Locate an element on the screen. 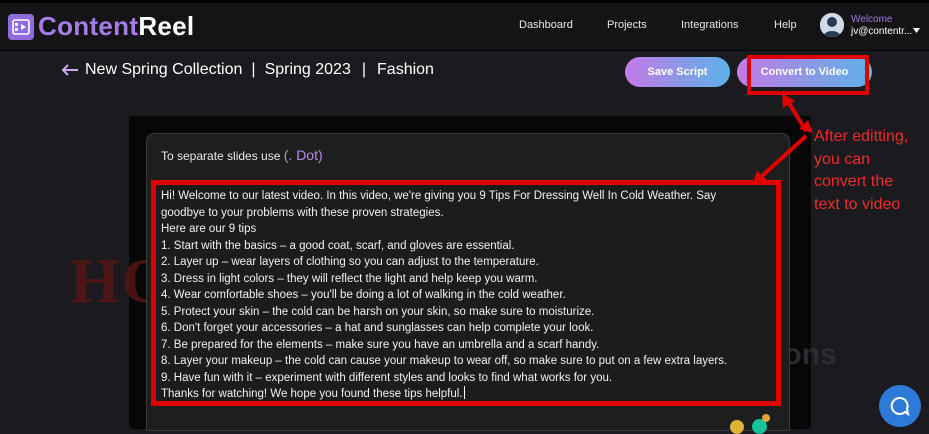 This screenshot has height=434, width=929. grammarly-badge is located at coordinates (766, 418).